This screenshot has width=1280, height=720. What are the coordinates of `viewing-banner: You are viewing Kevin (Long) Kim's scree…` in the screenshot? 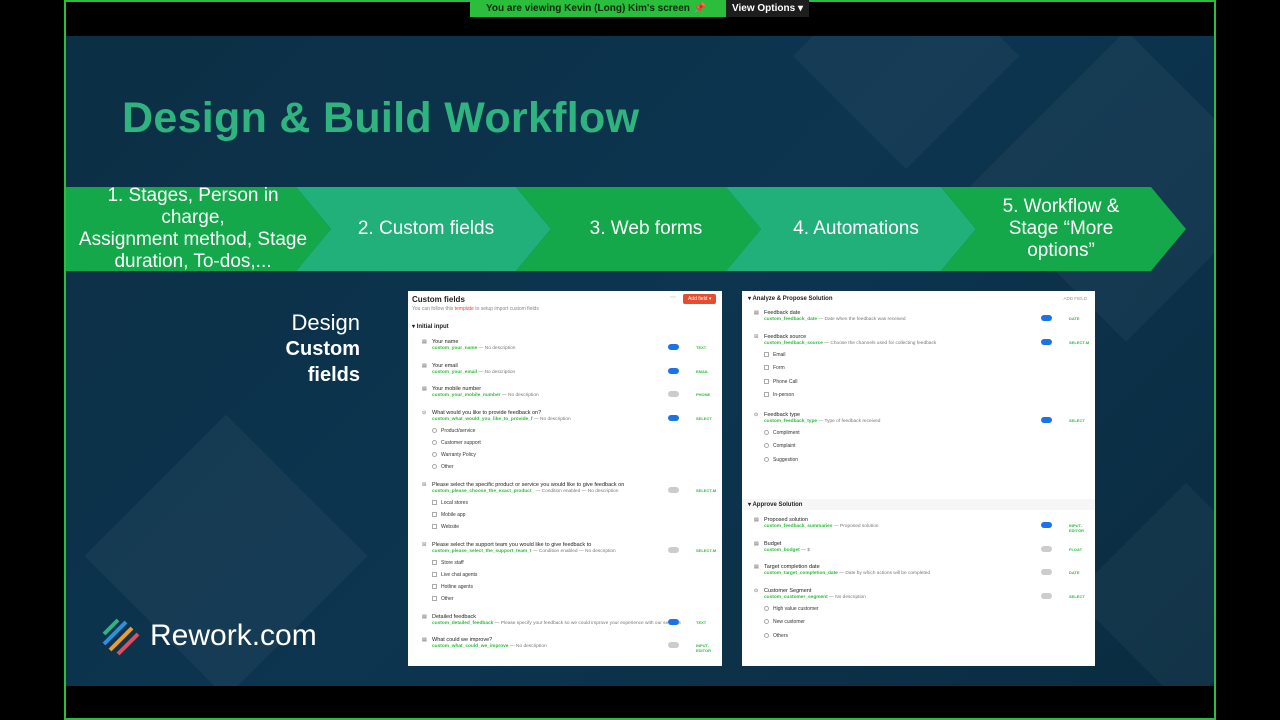 It's located at (598, 8).